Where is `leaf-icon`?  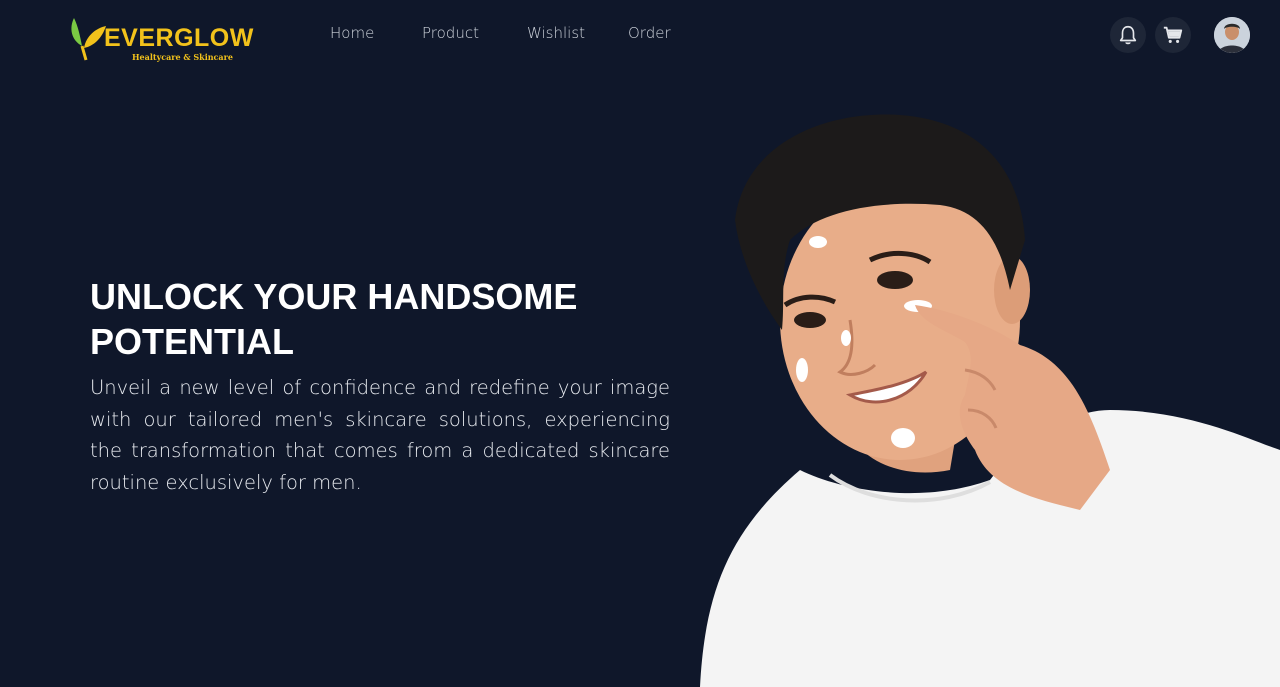 leaf-icon is located at coordinates (88, 39).